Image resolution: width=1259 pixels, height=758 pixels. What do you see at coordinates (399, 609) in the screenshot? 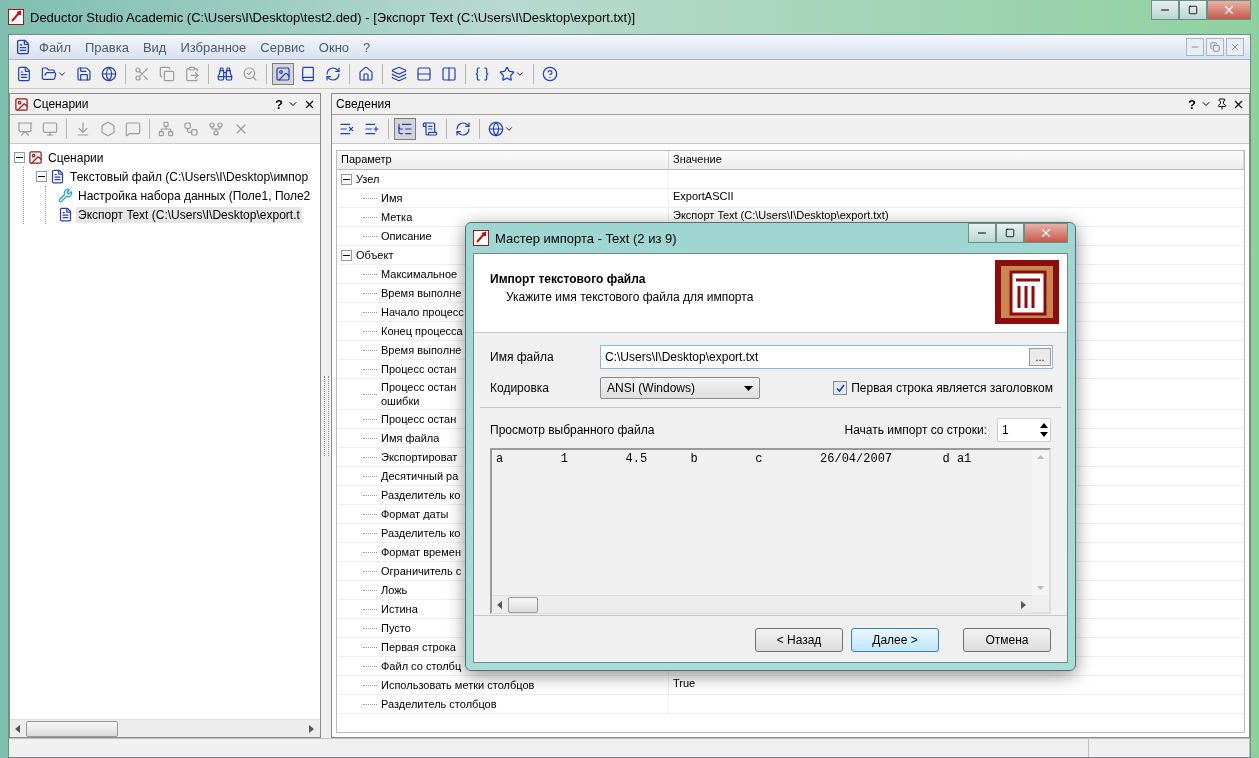
I see `property-name: Истина` at bounding box center [399, 609].